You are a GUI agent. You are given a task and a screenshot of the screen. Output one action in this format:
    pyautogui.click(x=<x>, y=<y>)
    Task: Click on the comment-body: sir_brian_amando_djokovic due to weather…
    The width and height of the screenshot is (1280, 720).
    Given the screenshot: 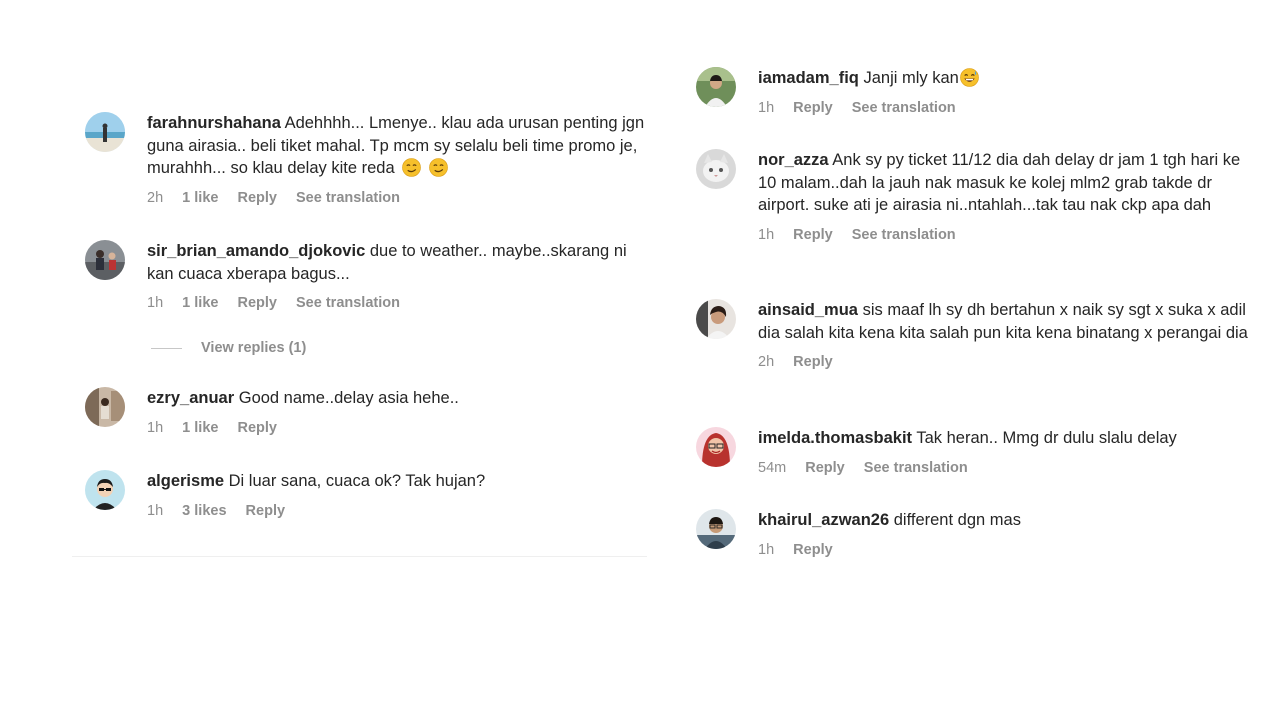 What is the action you would take?
    pyautogui.click(x=396, y=276)
    